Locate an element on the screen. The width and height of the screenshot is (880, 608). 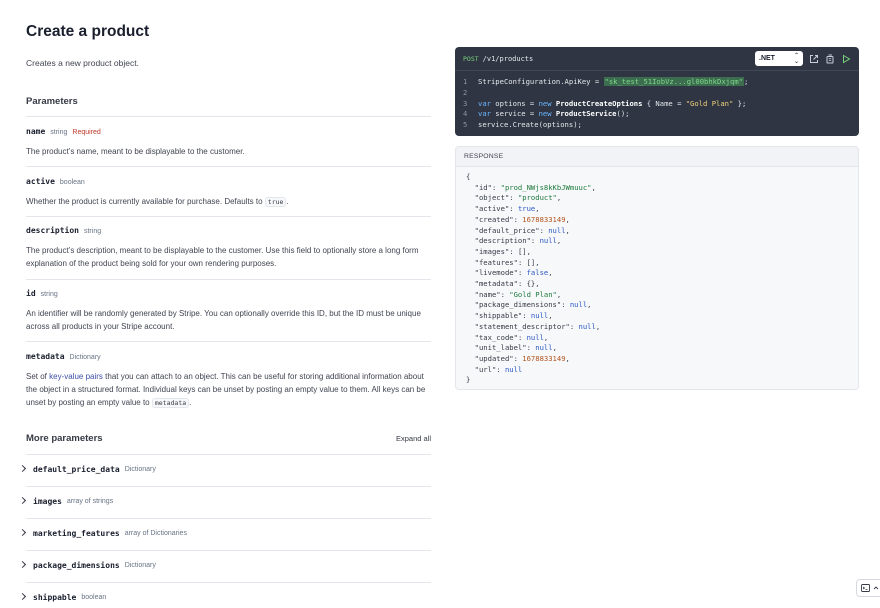
param-name-label: package_dimensions is located at coordinates (76, 565).